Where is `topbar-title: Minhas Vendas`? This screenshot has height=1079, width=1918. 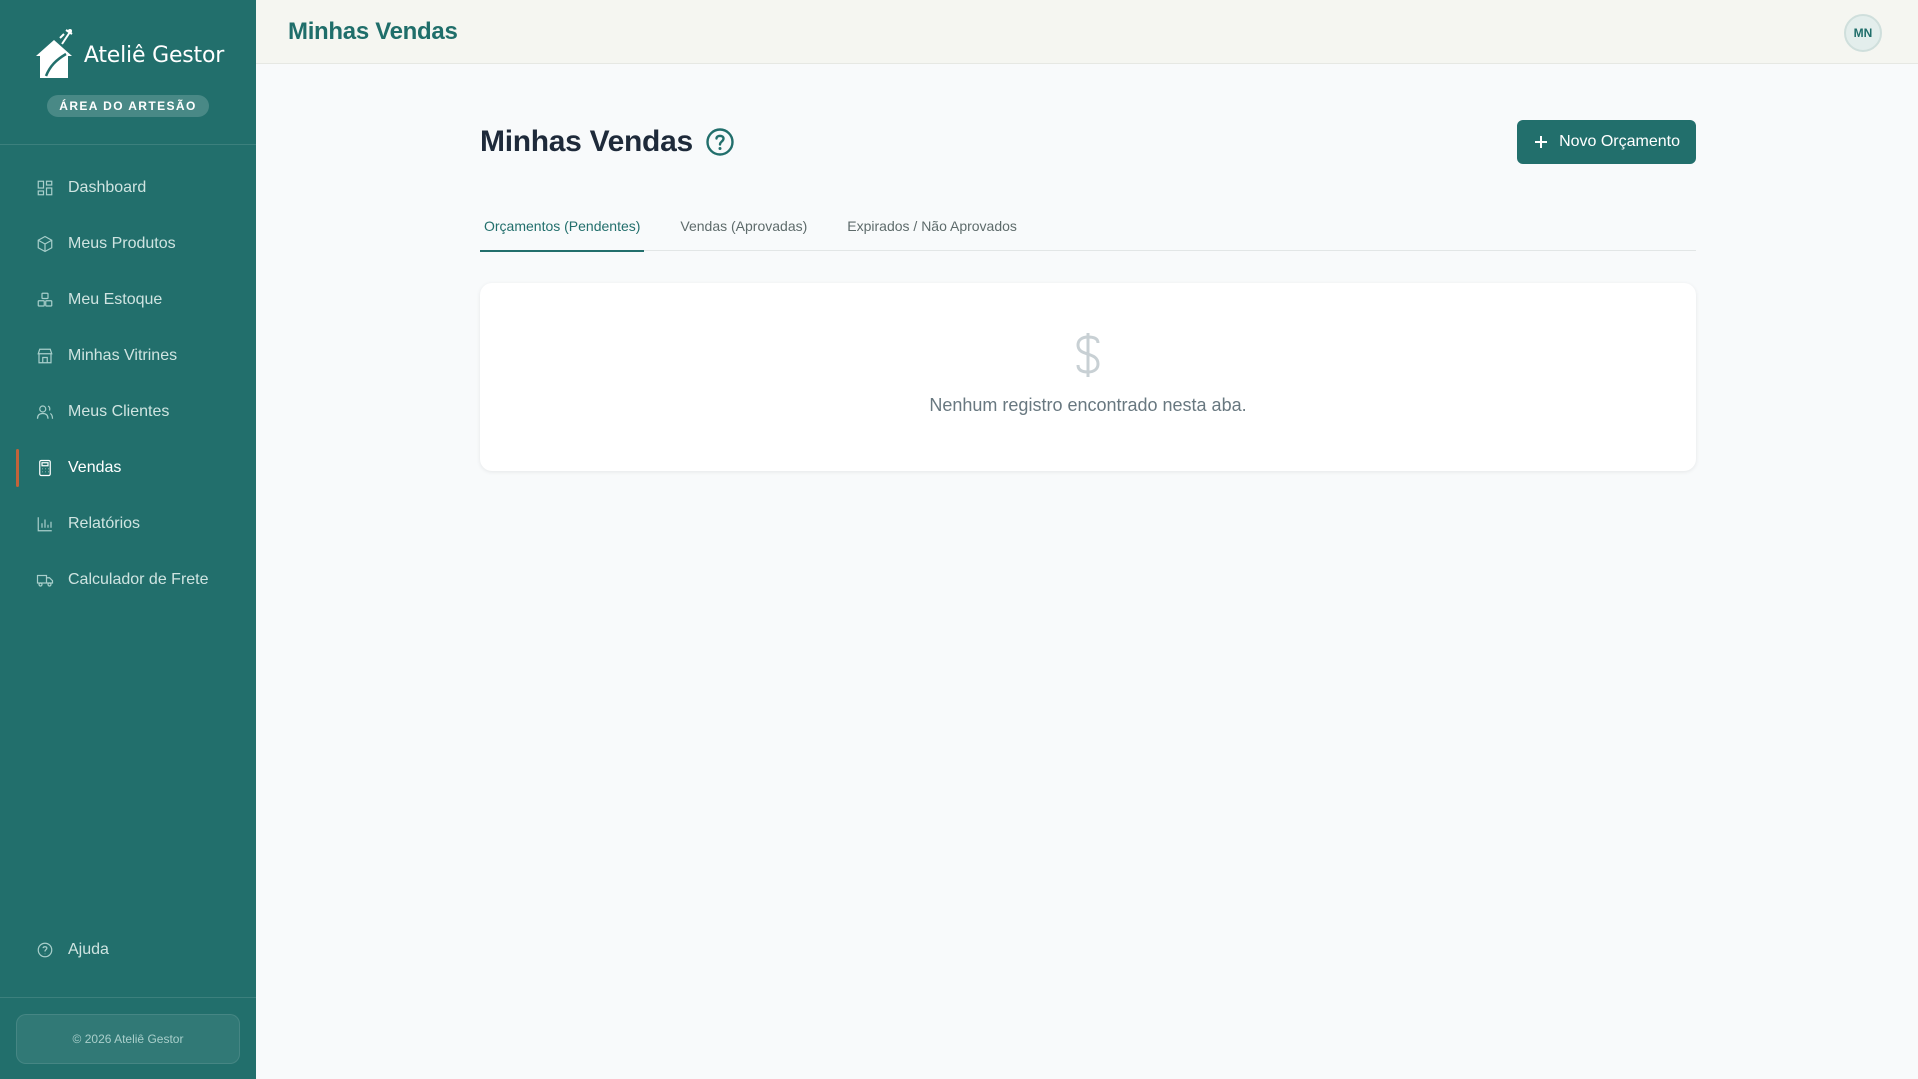 topbar-title: Minhas Vendas is located at coordinates (373, 31).